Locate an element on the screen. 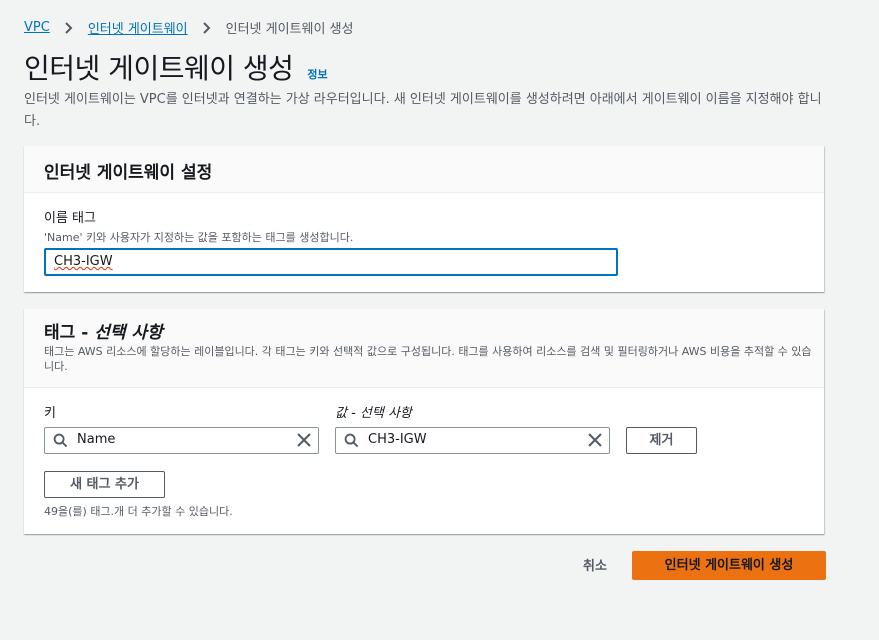 Image resolution: width=879 pixels, height=640 pixels. breadcrumb: VPC 인터넷 게이트웨이 인터넷 게이트웨이 생성 is located at coordinates (189, 27).